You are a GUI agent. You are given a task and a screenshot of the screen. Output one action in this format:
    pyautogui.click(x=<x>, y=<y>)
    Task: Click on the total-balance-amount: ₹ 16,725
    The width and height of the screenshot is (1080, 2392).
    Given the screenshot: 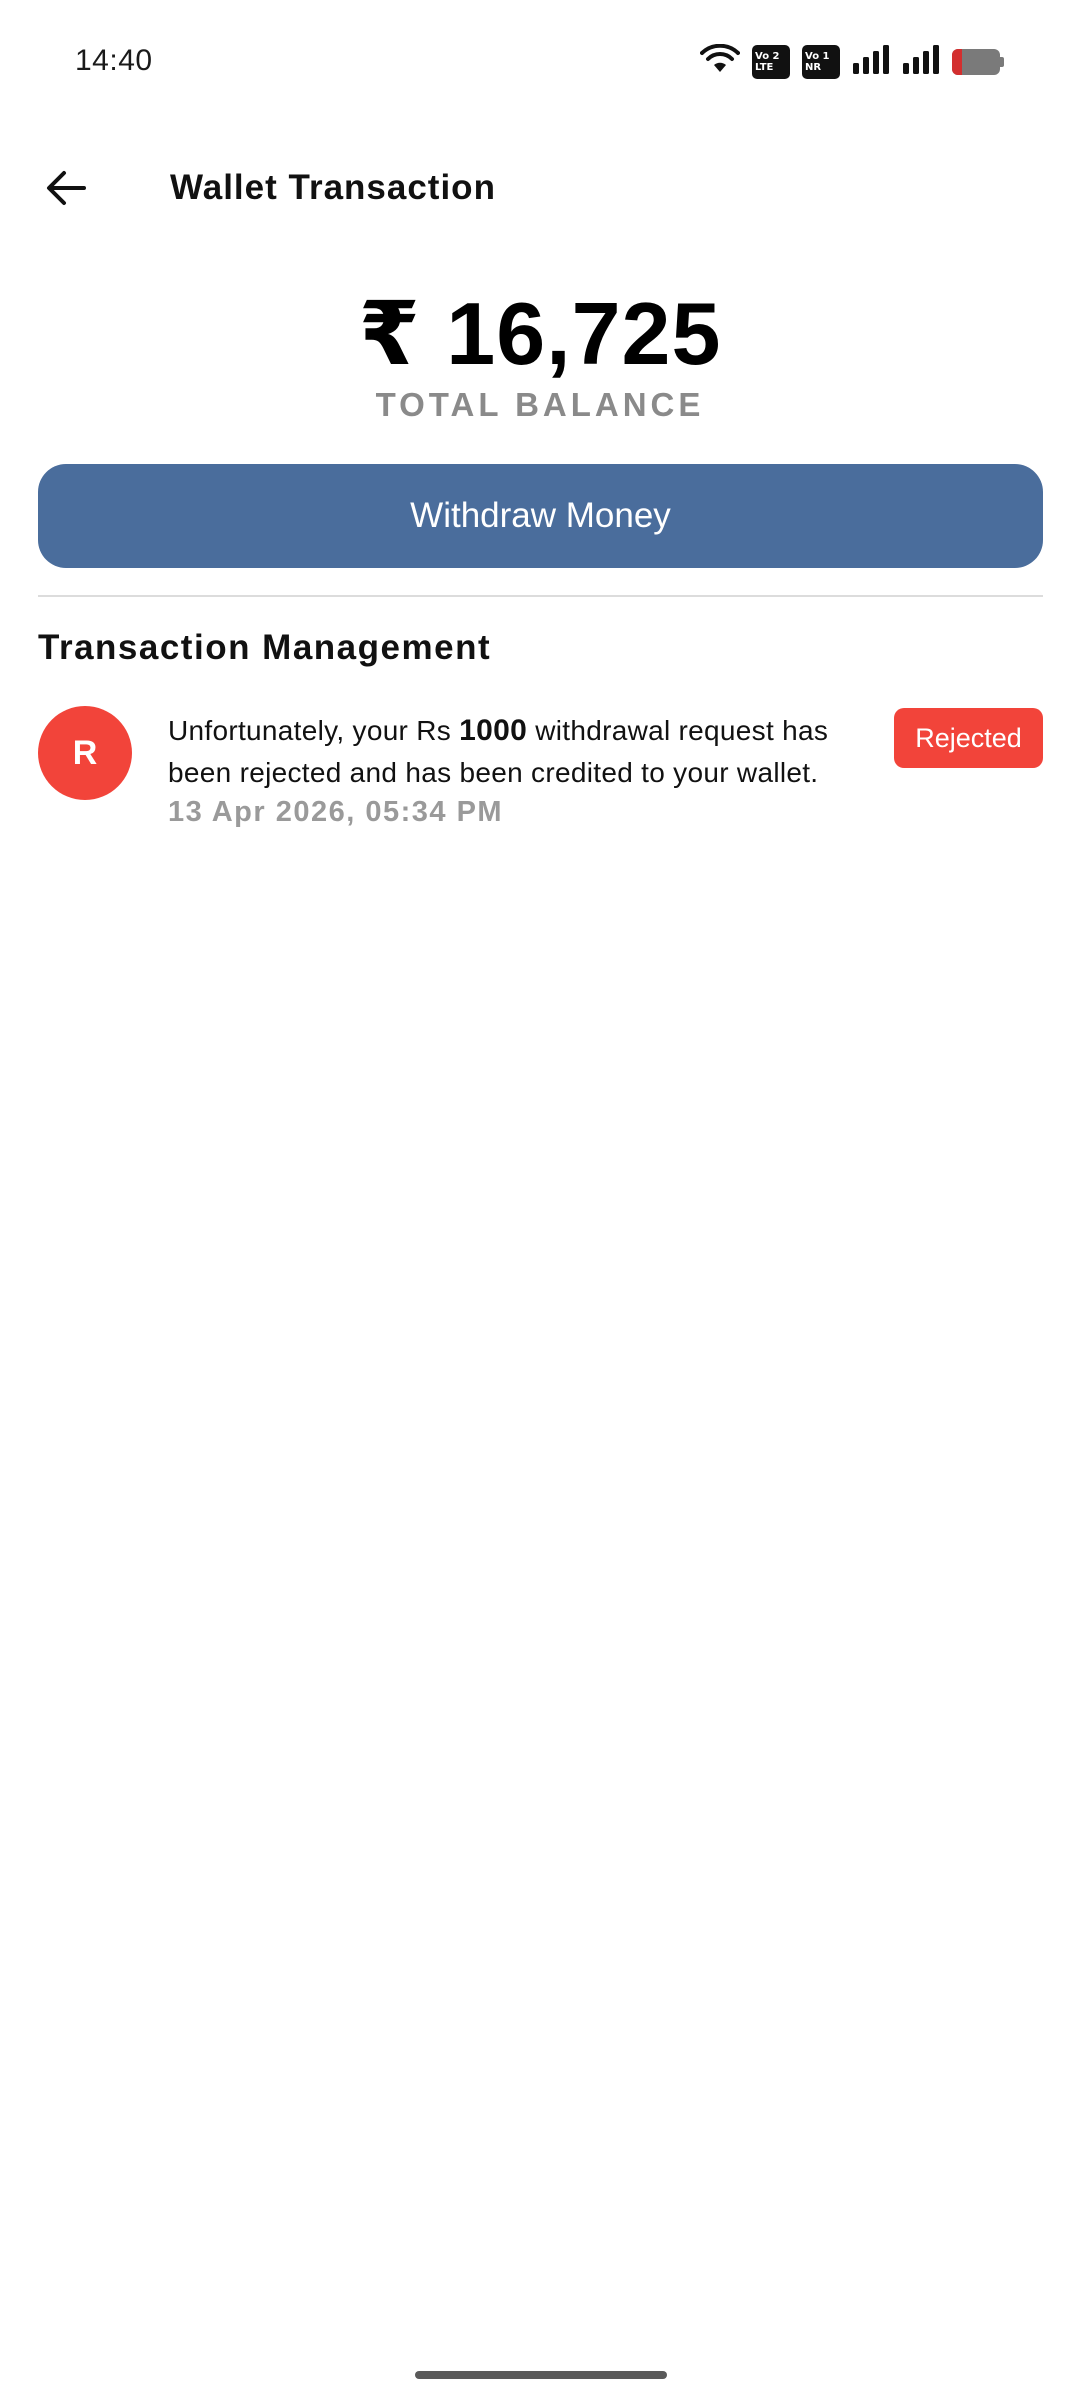 What is the action you would take?
    pyautogui.click(x=540, y=333)
    